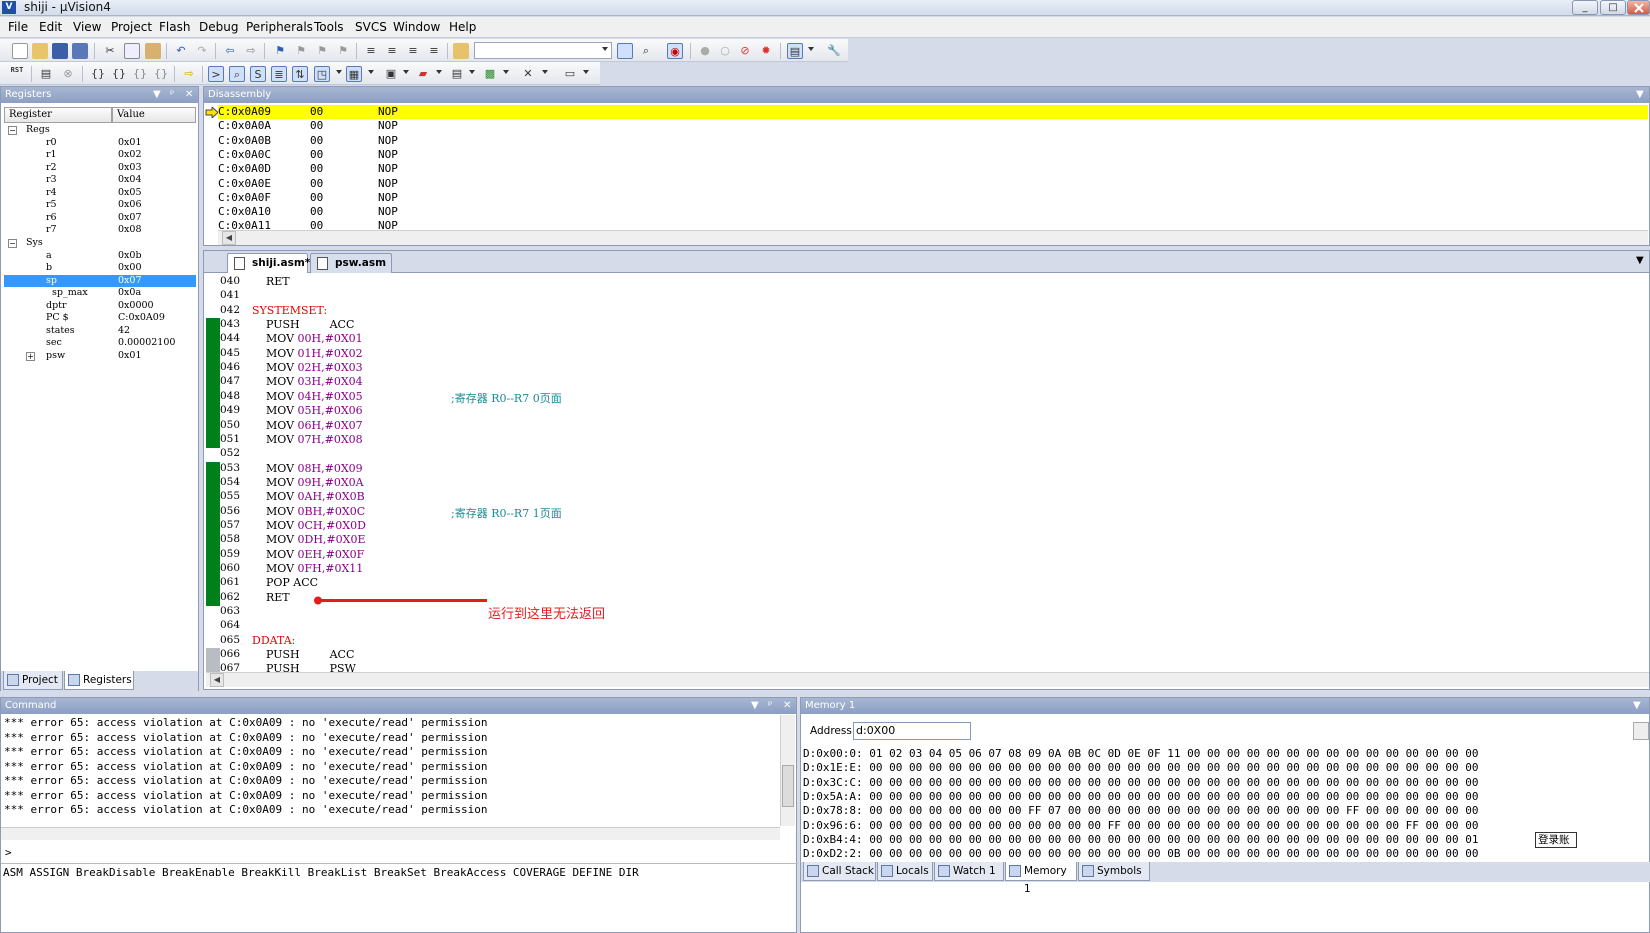 Image resolution: width=1650 pixels, height=933 pixels. What do you see at coordinates (1114, 871) in the screenshot?
I see `tab-symbols: Symbols` at bounding box center [1114, 871].